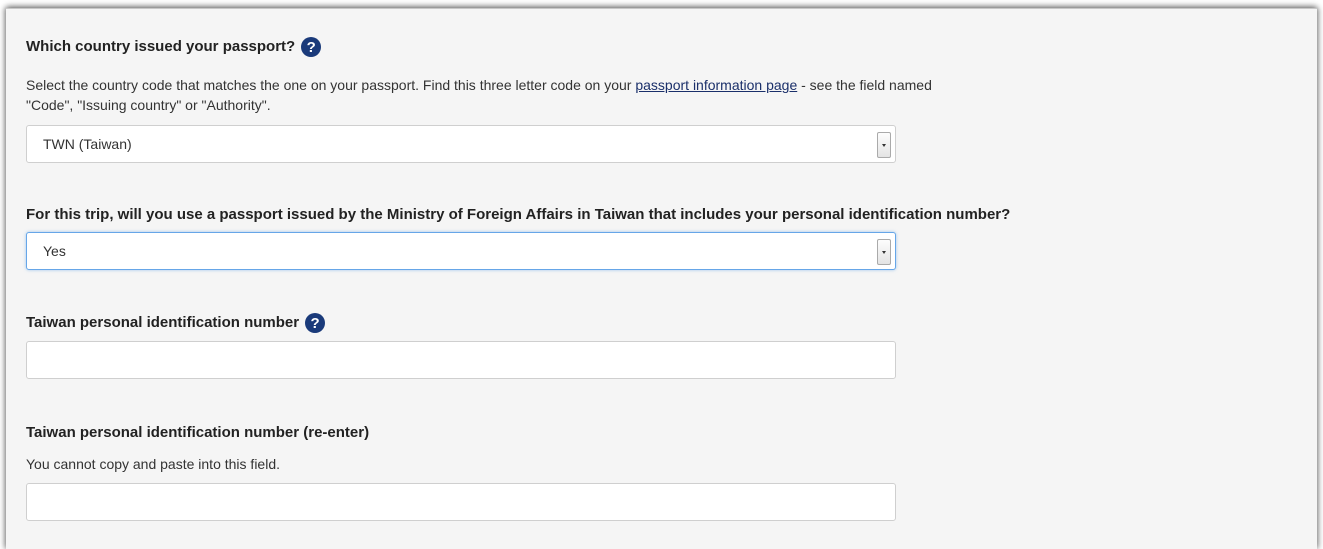  I want to click on id-number-reenter-input, so click(461, 502).